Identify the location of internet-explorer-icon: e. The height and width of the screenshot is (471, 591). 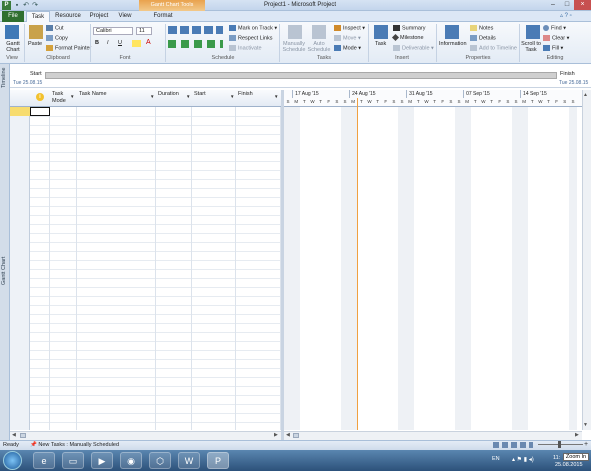
(44, 460).